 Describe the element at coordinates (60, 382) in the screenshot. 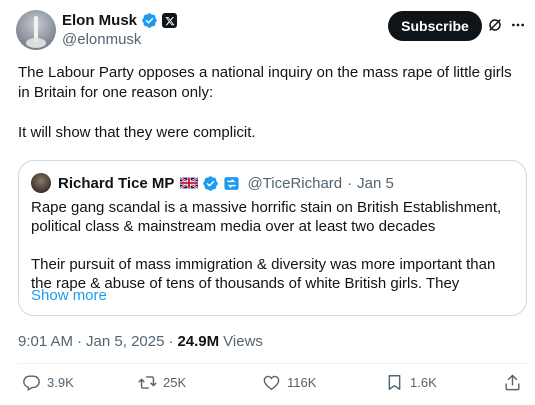

I see `reply-count: 3.9K` at that location.